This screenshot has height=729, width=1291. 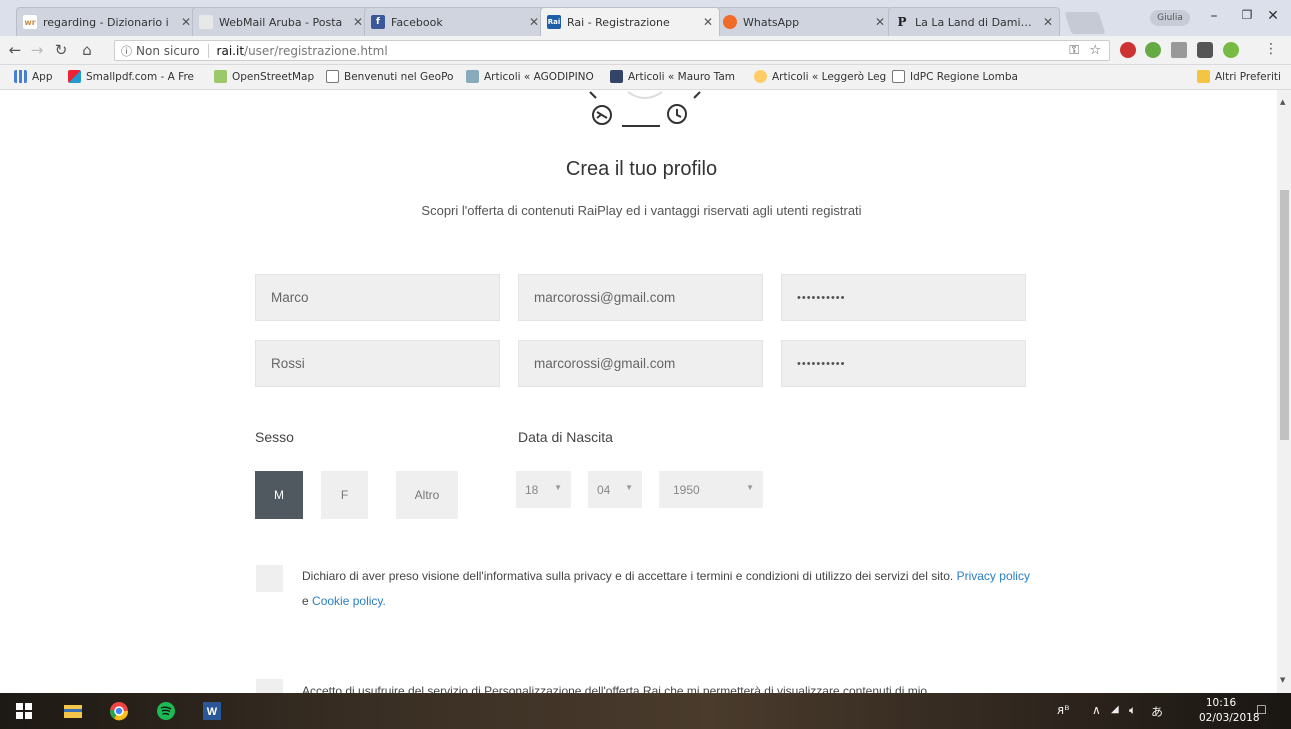 What do you see at coordinates (974, 21) in the screenshot?
I see `tab-lalaland: P La La Land di Damien C ✕` at bounding box center [974, 21].